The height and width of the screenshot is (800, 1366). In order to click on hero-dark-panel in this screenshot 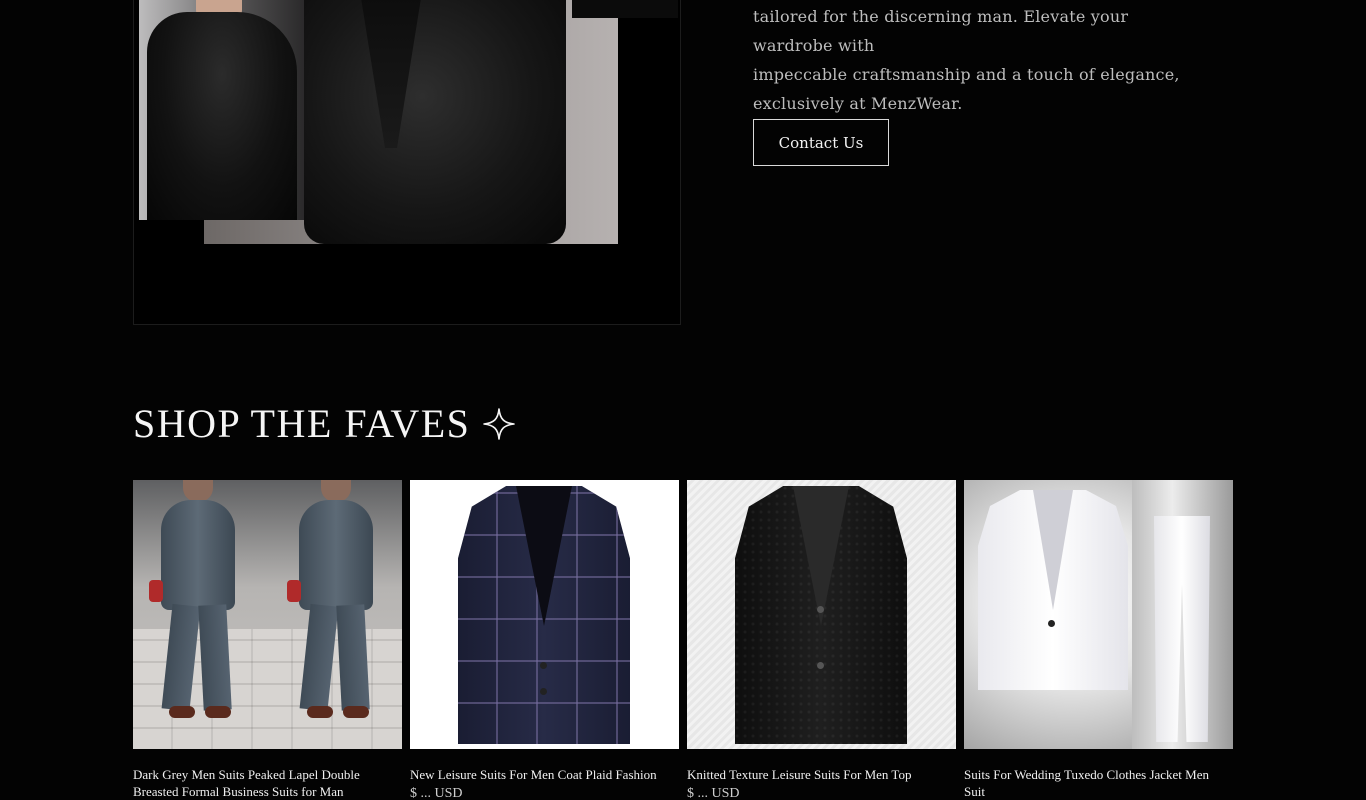, I will do `click(625, 9)`.